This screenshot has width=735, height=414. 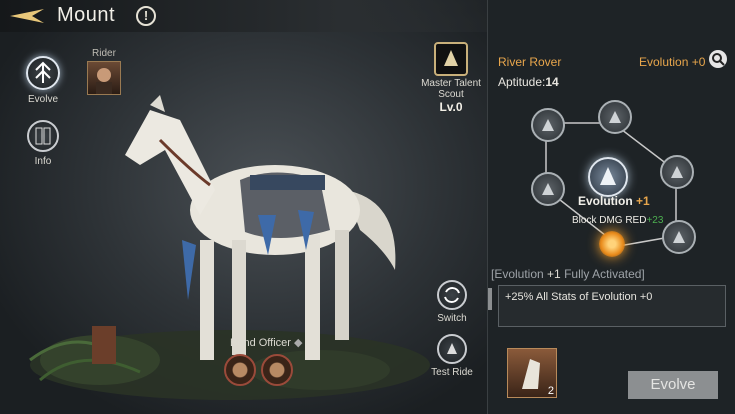 I want to click on aptitude-label: Aptitude:, so click(x=522, y=82).